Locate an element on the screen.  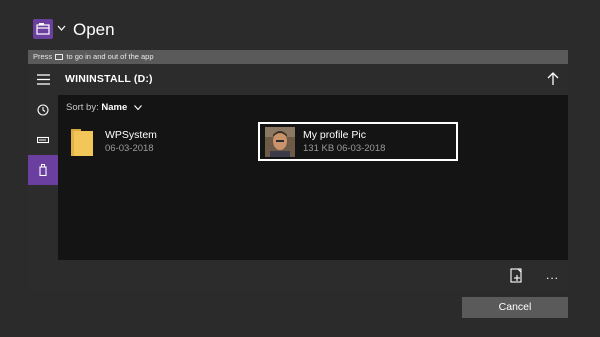
hint-suffix: to go in and out of the app is located at coordinates (110, 56).